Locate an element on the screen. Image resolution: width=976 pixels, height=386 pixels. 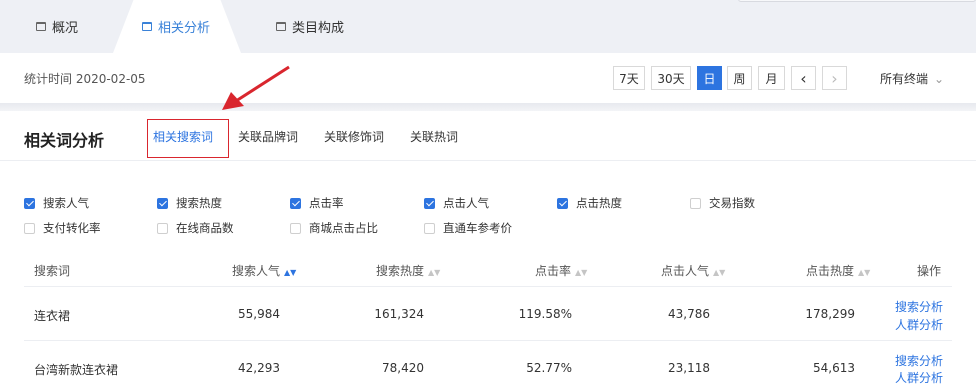
metric-label: 直通车参考价 is located at coordinates (477, 228).